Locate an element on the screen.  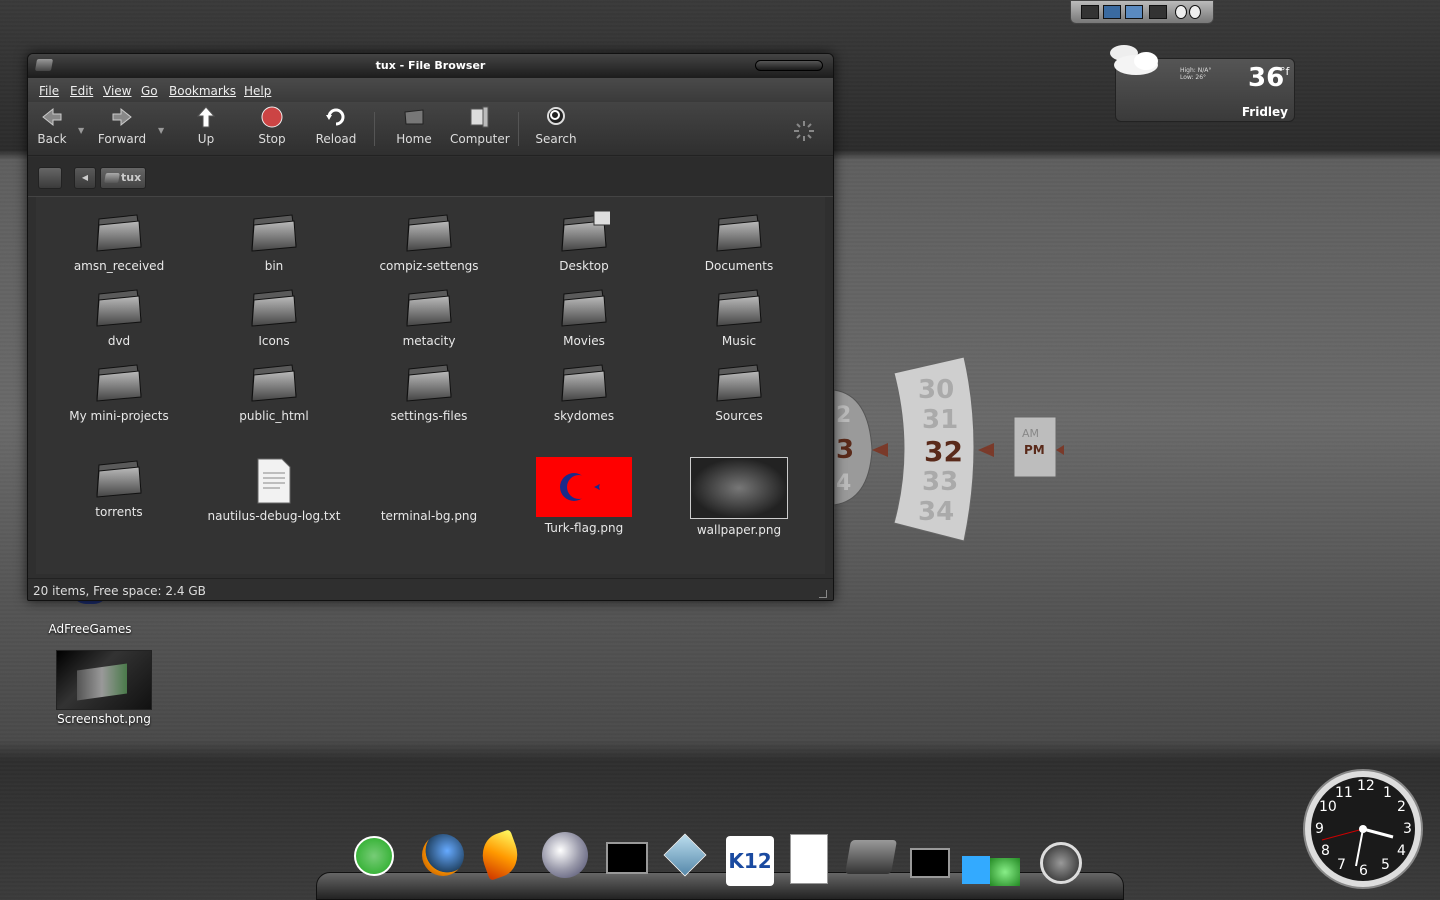
file-item: Sources is located at coordinates (739, 392).